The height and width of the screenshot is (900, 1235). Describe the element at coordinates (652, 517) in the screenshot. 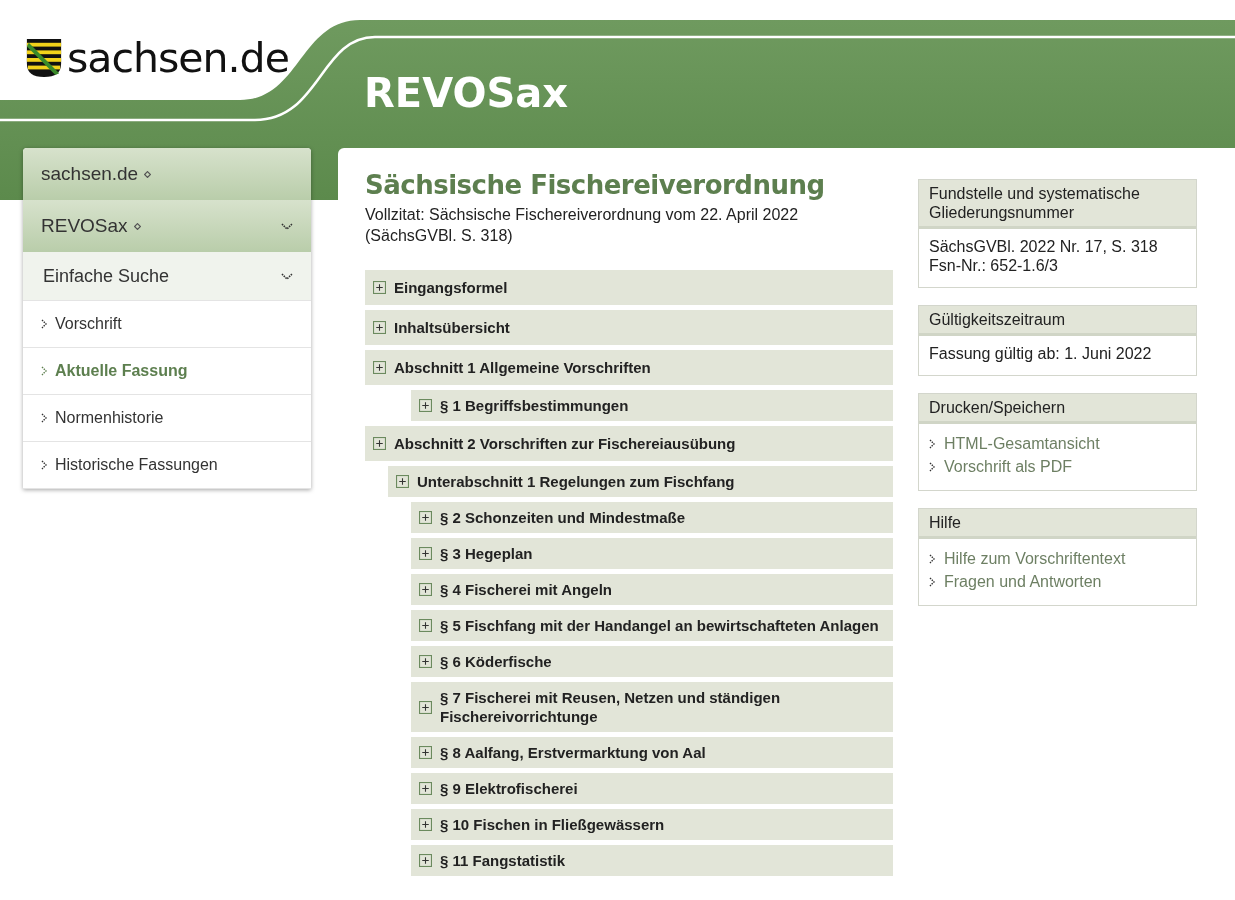

I see `outline-item: § 2 Schonzeiten und Mindestmaße` at that location.